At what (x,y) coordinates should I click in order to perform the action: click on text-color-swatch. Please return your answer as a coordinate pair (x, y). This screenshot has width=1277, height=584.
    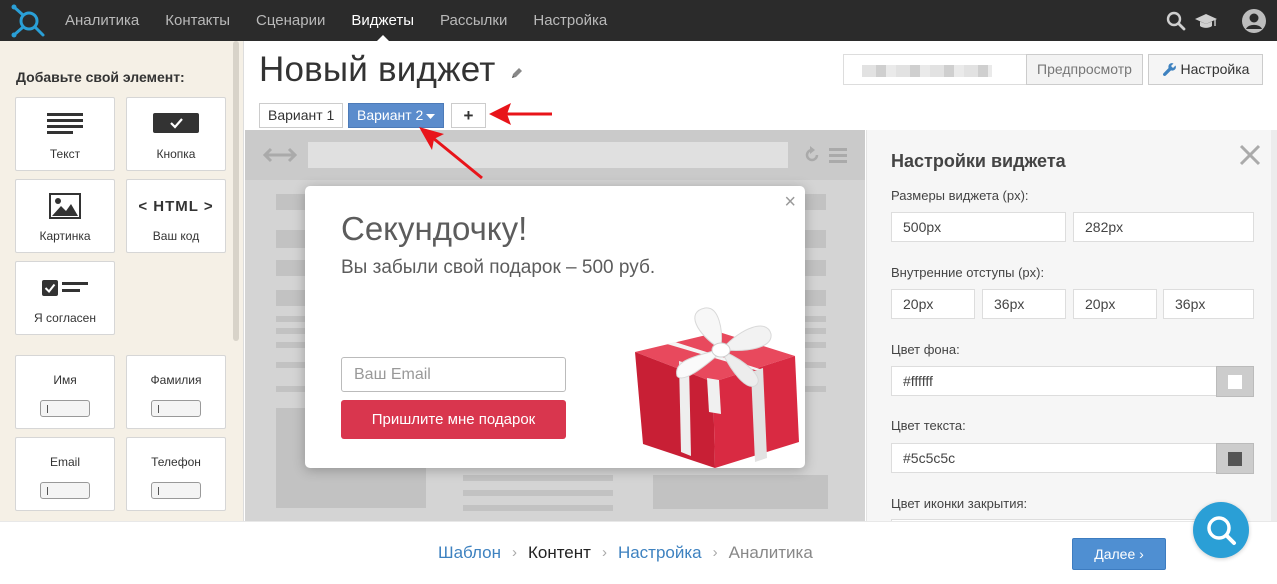
    Looking at the image, I should click on (1235, 458).